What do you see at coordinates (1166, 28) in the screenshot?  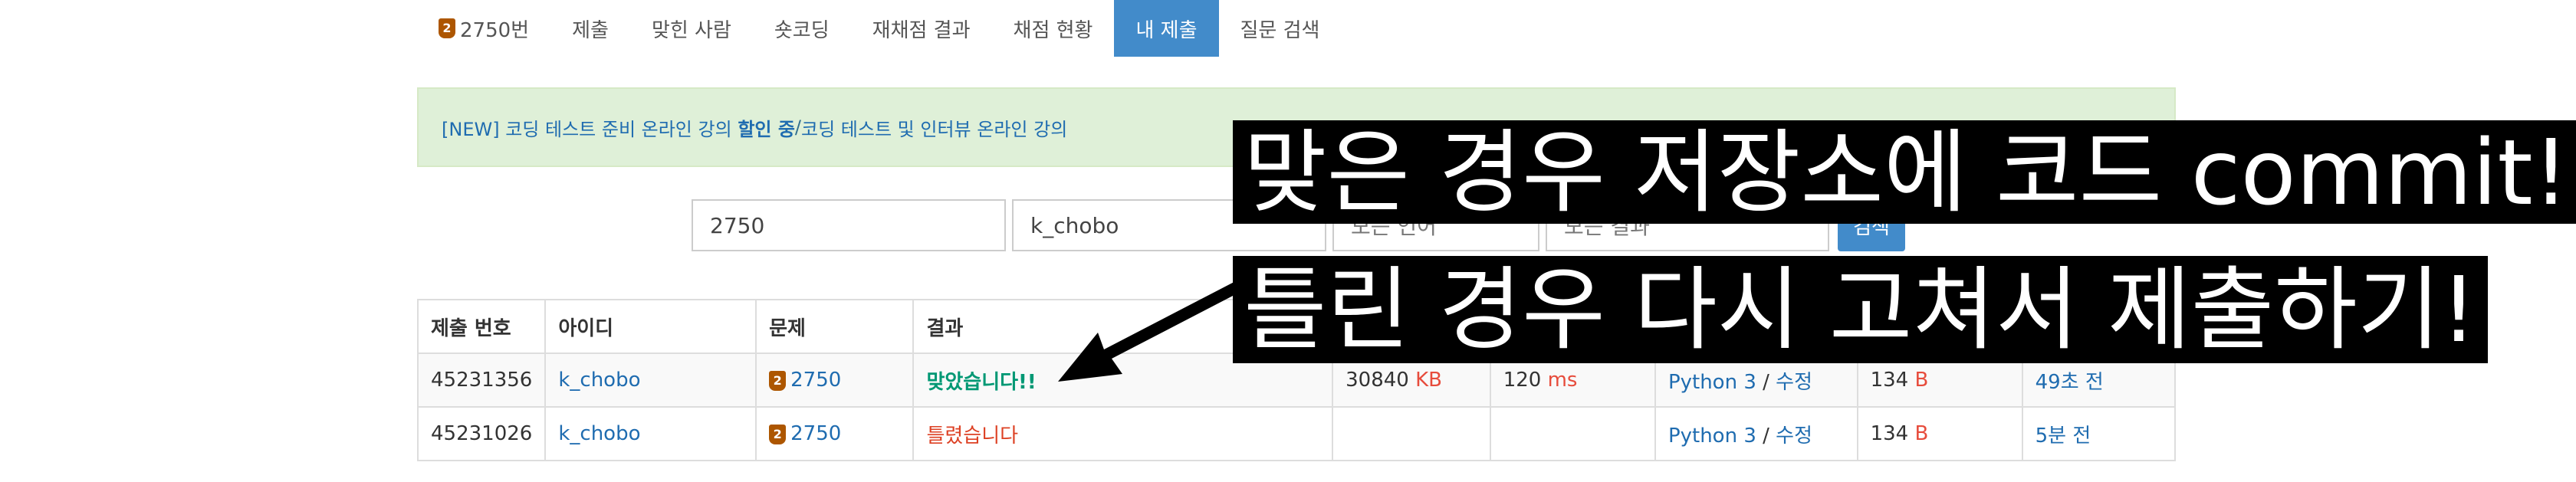 I see `tab-my-submissions: 내 제출` at bounding box center [1166, 28].